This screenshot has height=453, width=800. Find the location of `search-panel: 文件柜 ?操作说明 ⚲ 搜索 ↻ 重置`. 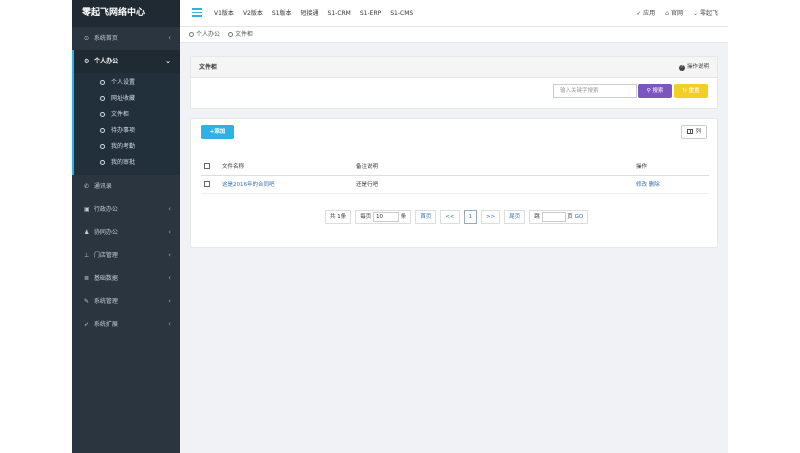

search-panel: 文件柜 ?操作说明 ⚲ 搜索 ↻ 重置 is located at coordinates (454, 82).